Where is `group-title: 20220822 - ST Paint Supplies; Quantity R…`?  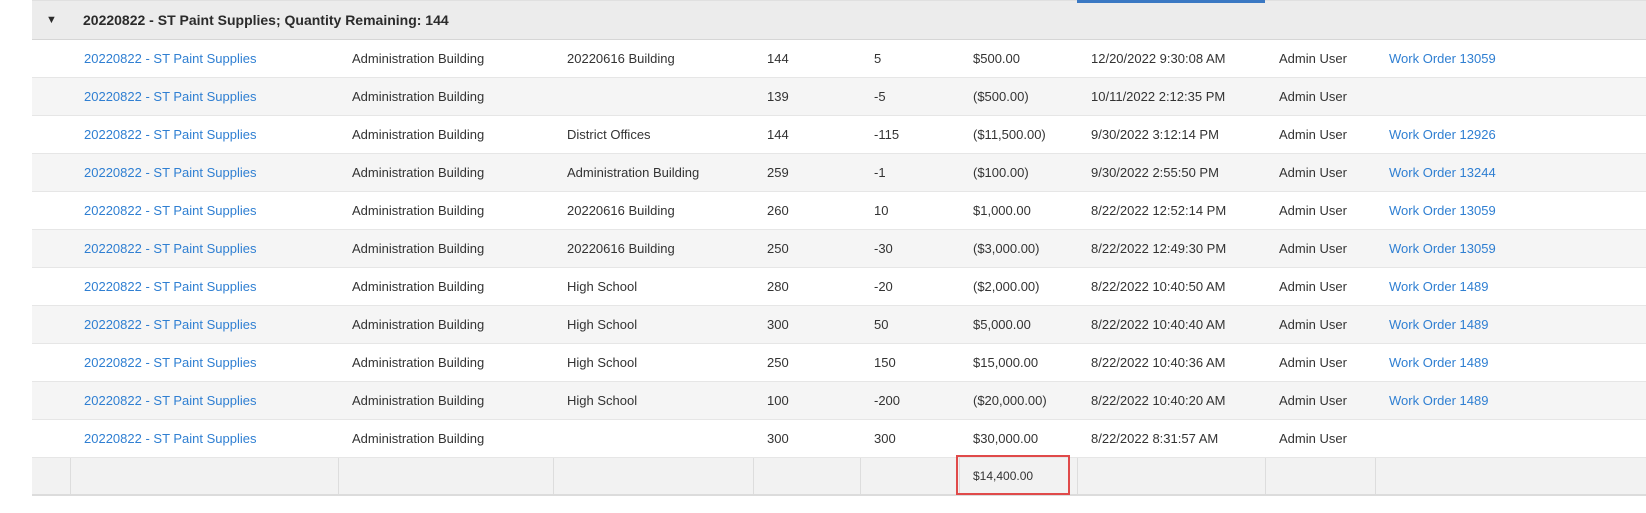 group-title: 20220822 - ST Paint Supplies; Quantity R… is located at coordinates (266, 20).